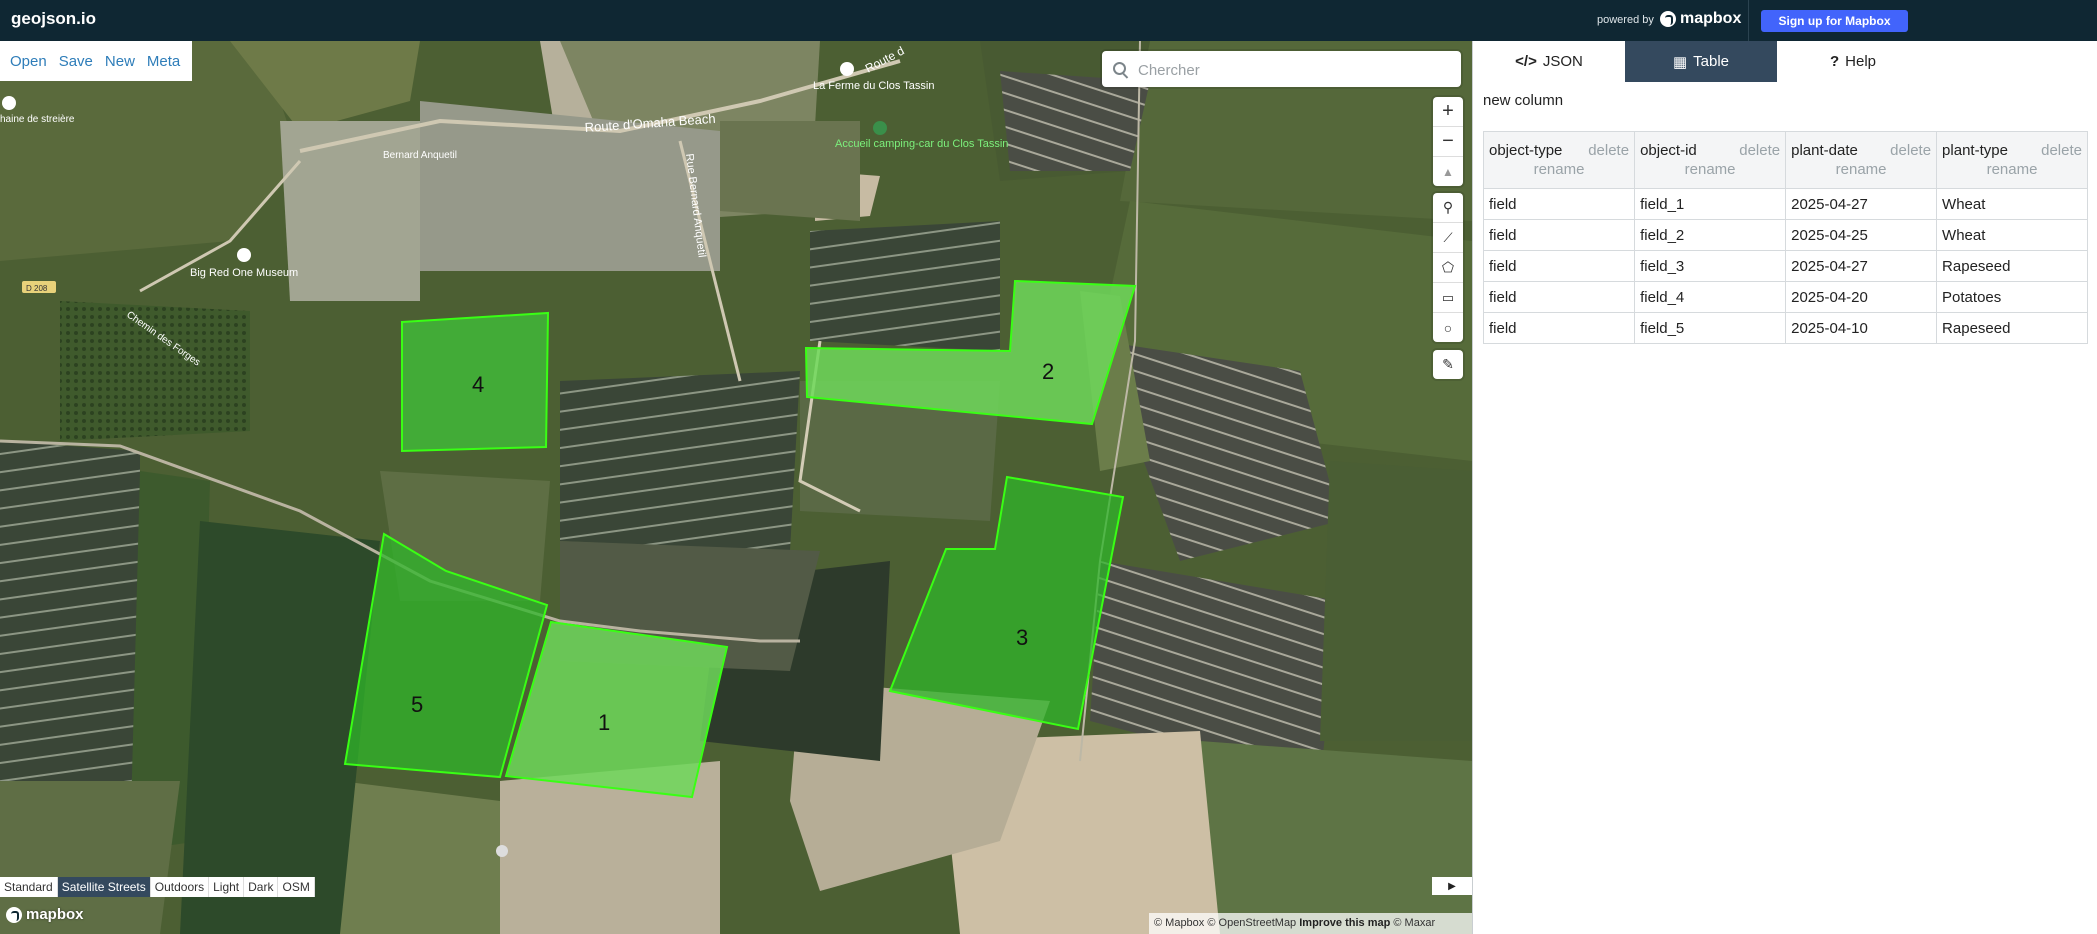 The image size is (2097, 934). What do you see at coordinates (1824, 150) in the screenshot?
I see `column-name: plant-date` at bounding box center [1824, 150].